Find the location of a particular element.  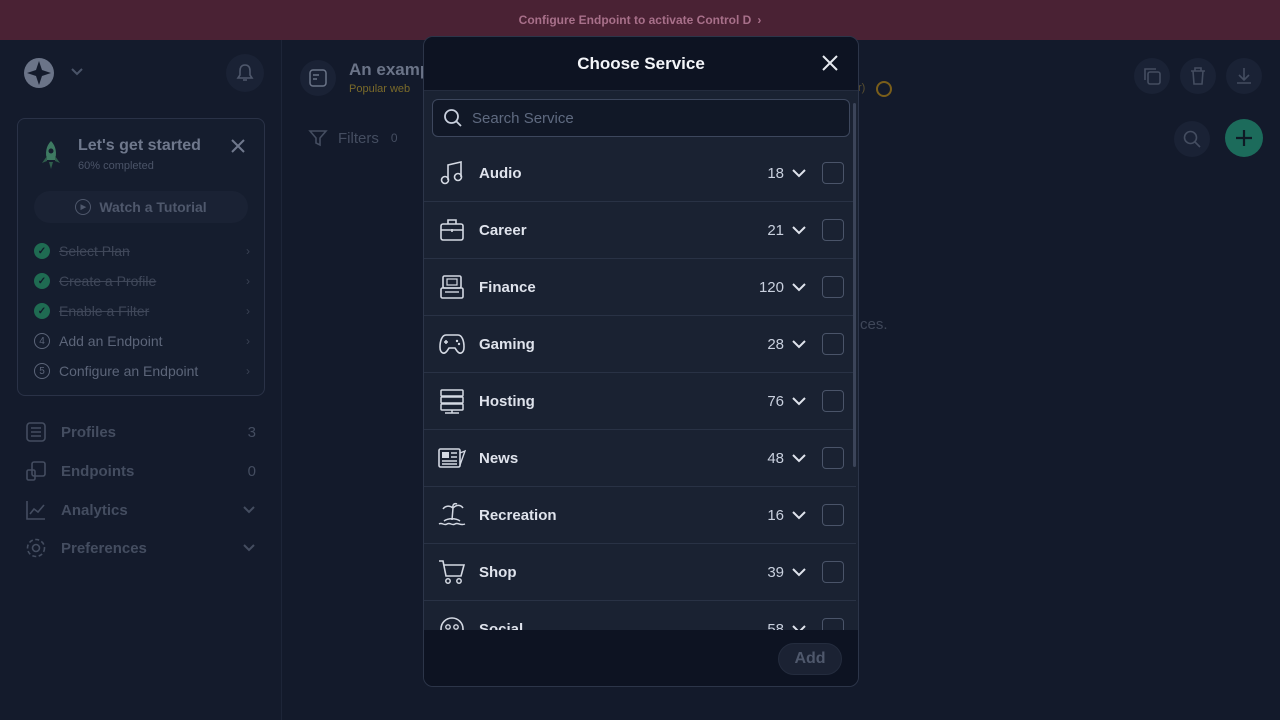

duplicate-icon is located at coordinates (1152, 76).